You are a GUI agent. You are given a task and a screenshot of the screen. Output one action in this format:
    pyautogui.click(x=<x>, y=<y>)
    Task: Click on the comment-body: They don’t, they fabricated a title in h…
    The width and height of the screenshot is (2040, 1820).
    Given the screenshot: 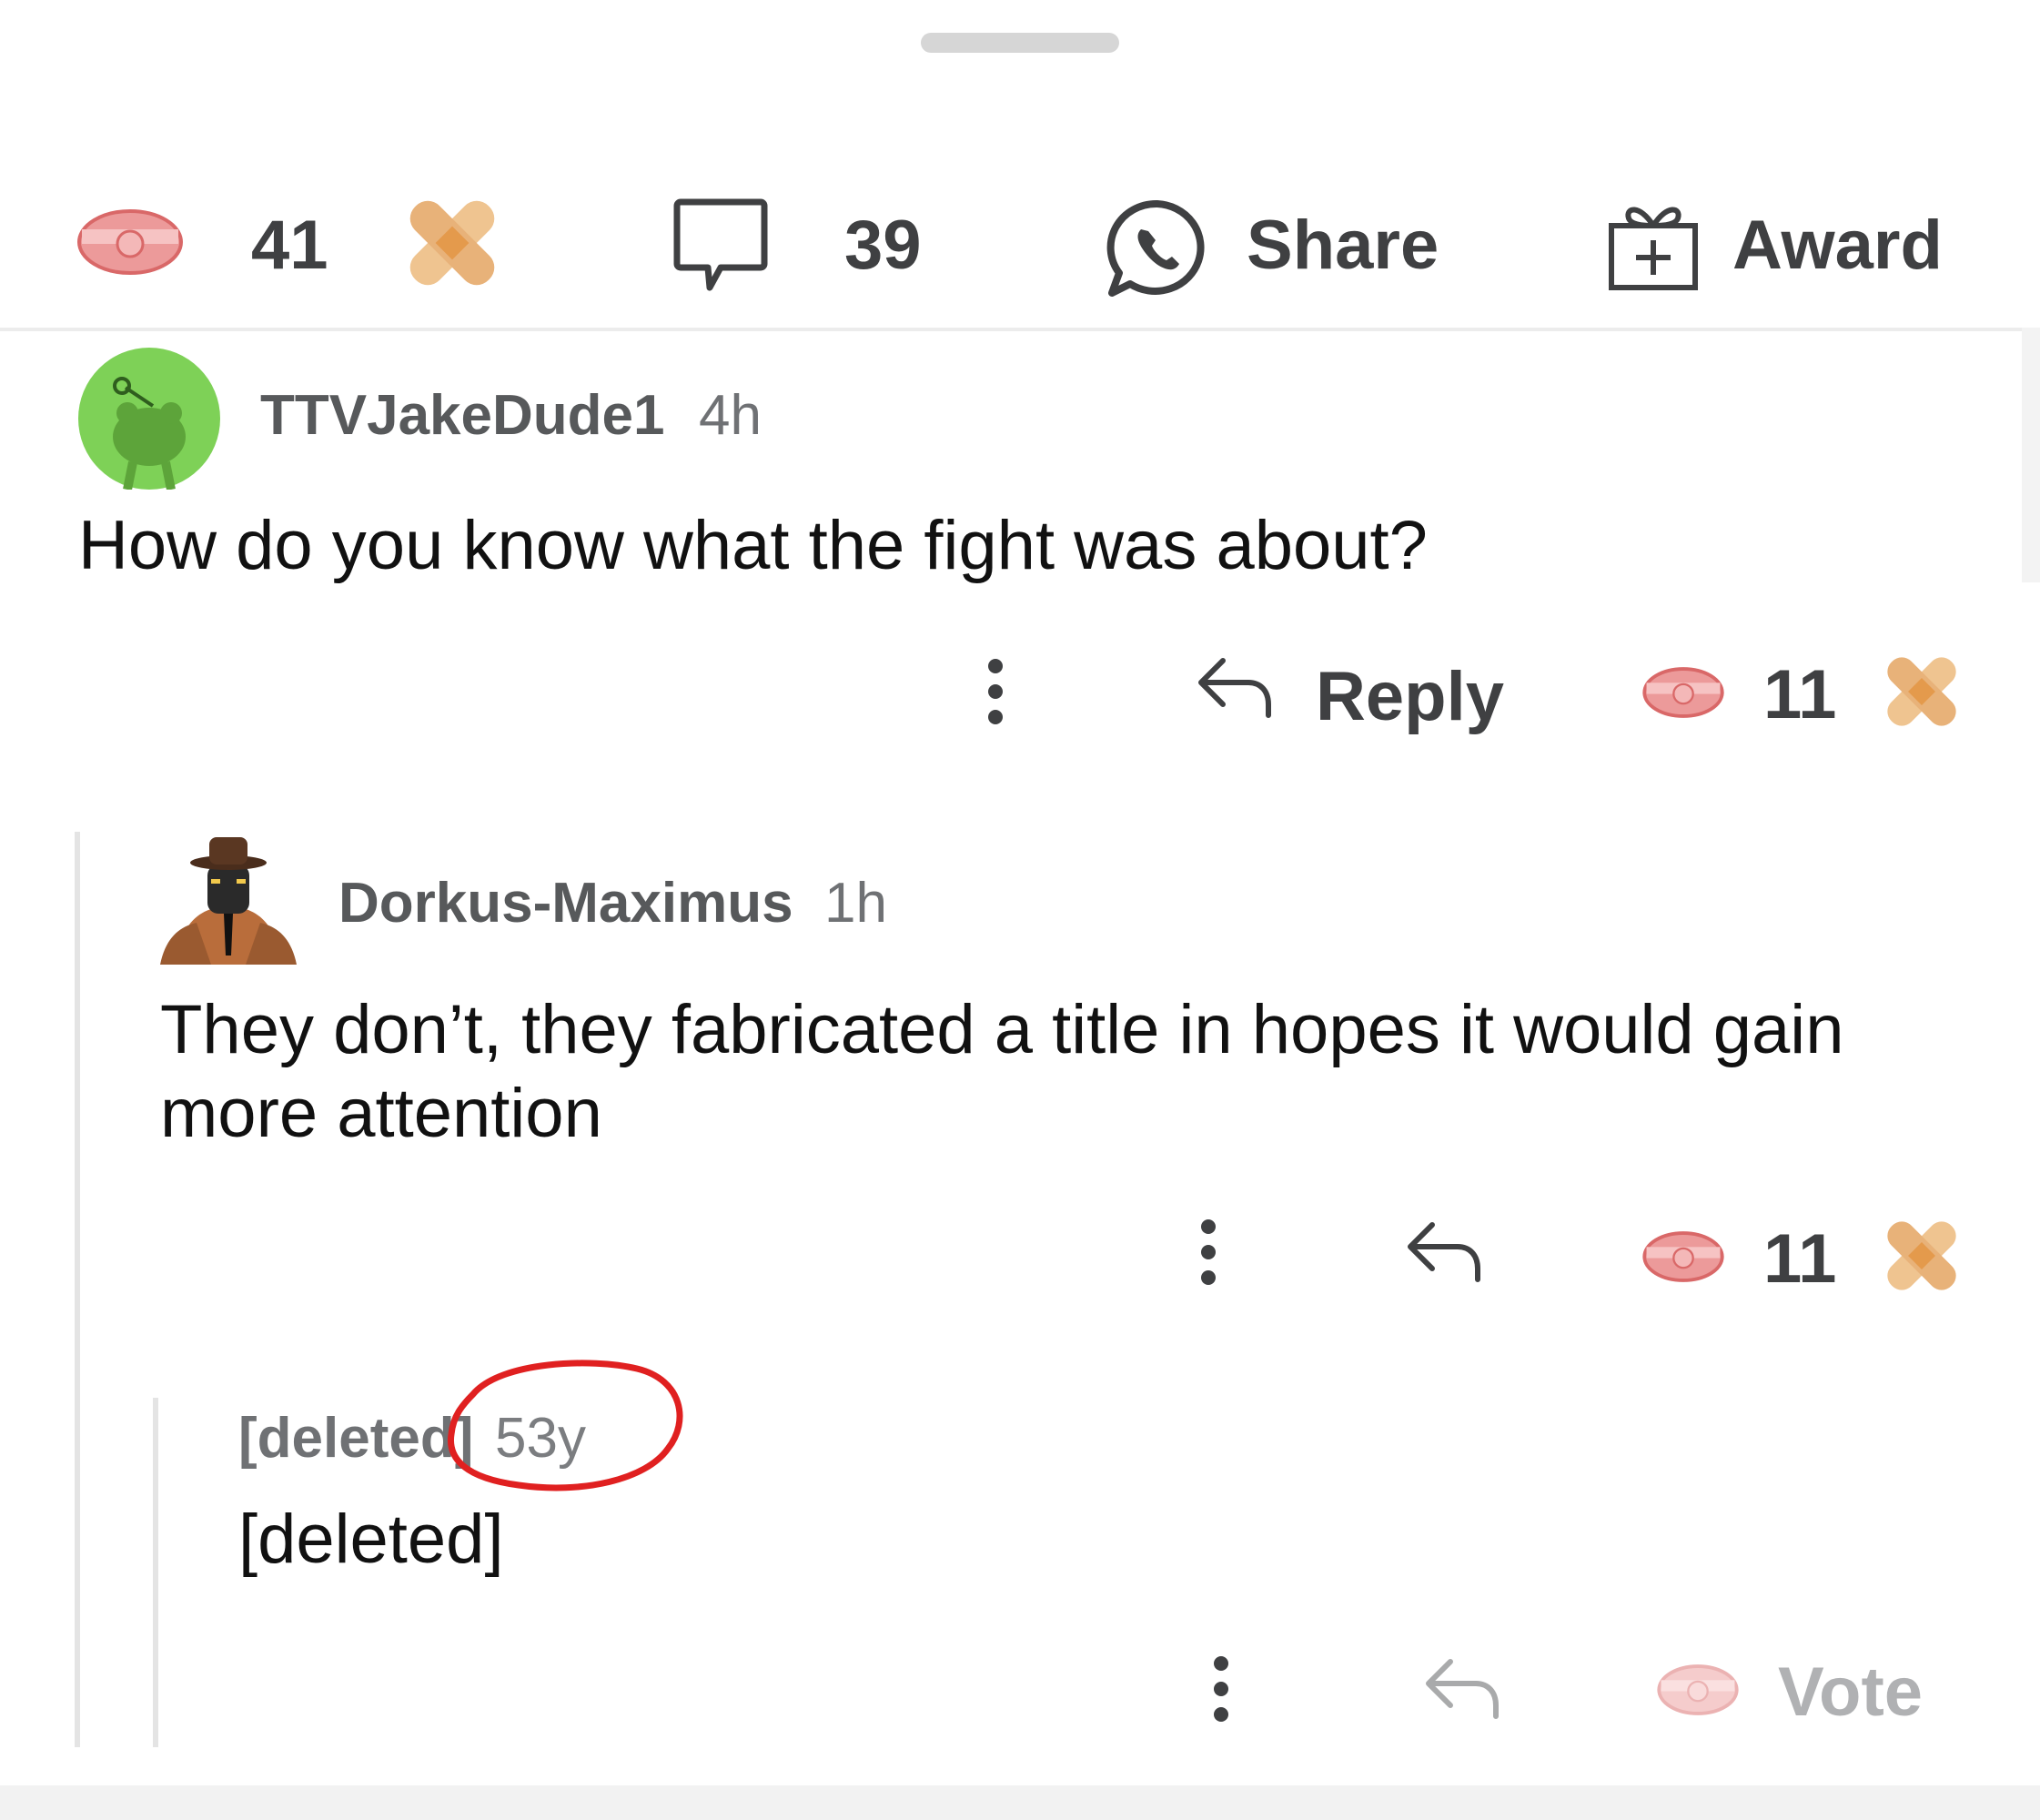 What is the action you would take?
    pyautogui.click(x=1002, y=1072)
    